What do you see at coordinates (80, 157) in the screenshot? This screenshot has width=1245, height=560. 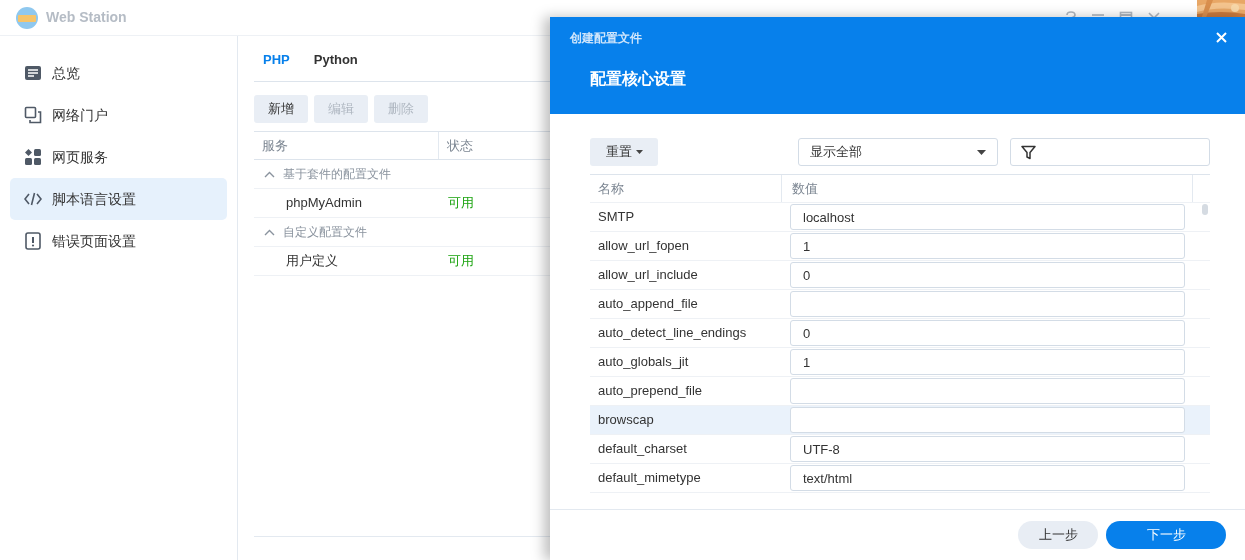 I see `sidebar-label: 网页服务` at bounding box center [80, 157].